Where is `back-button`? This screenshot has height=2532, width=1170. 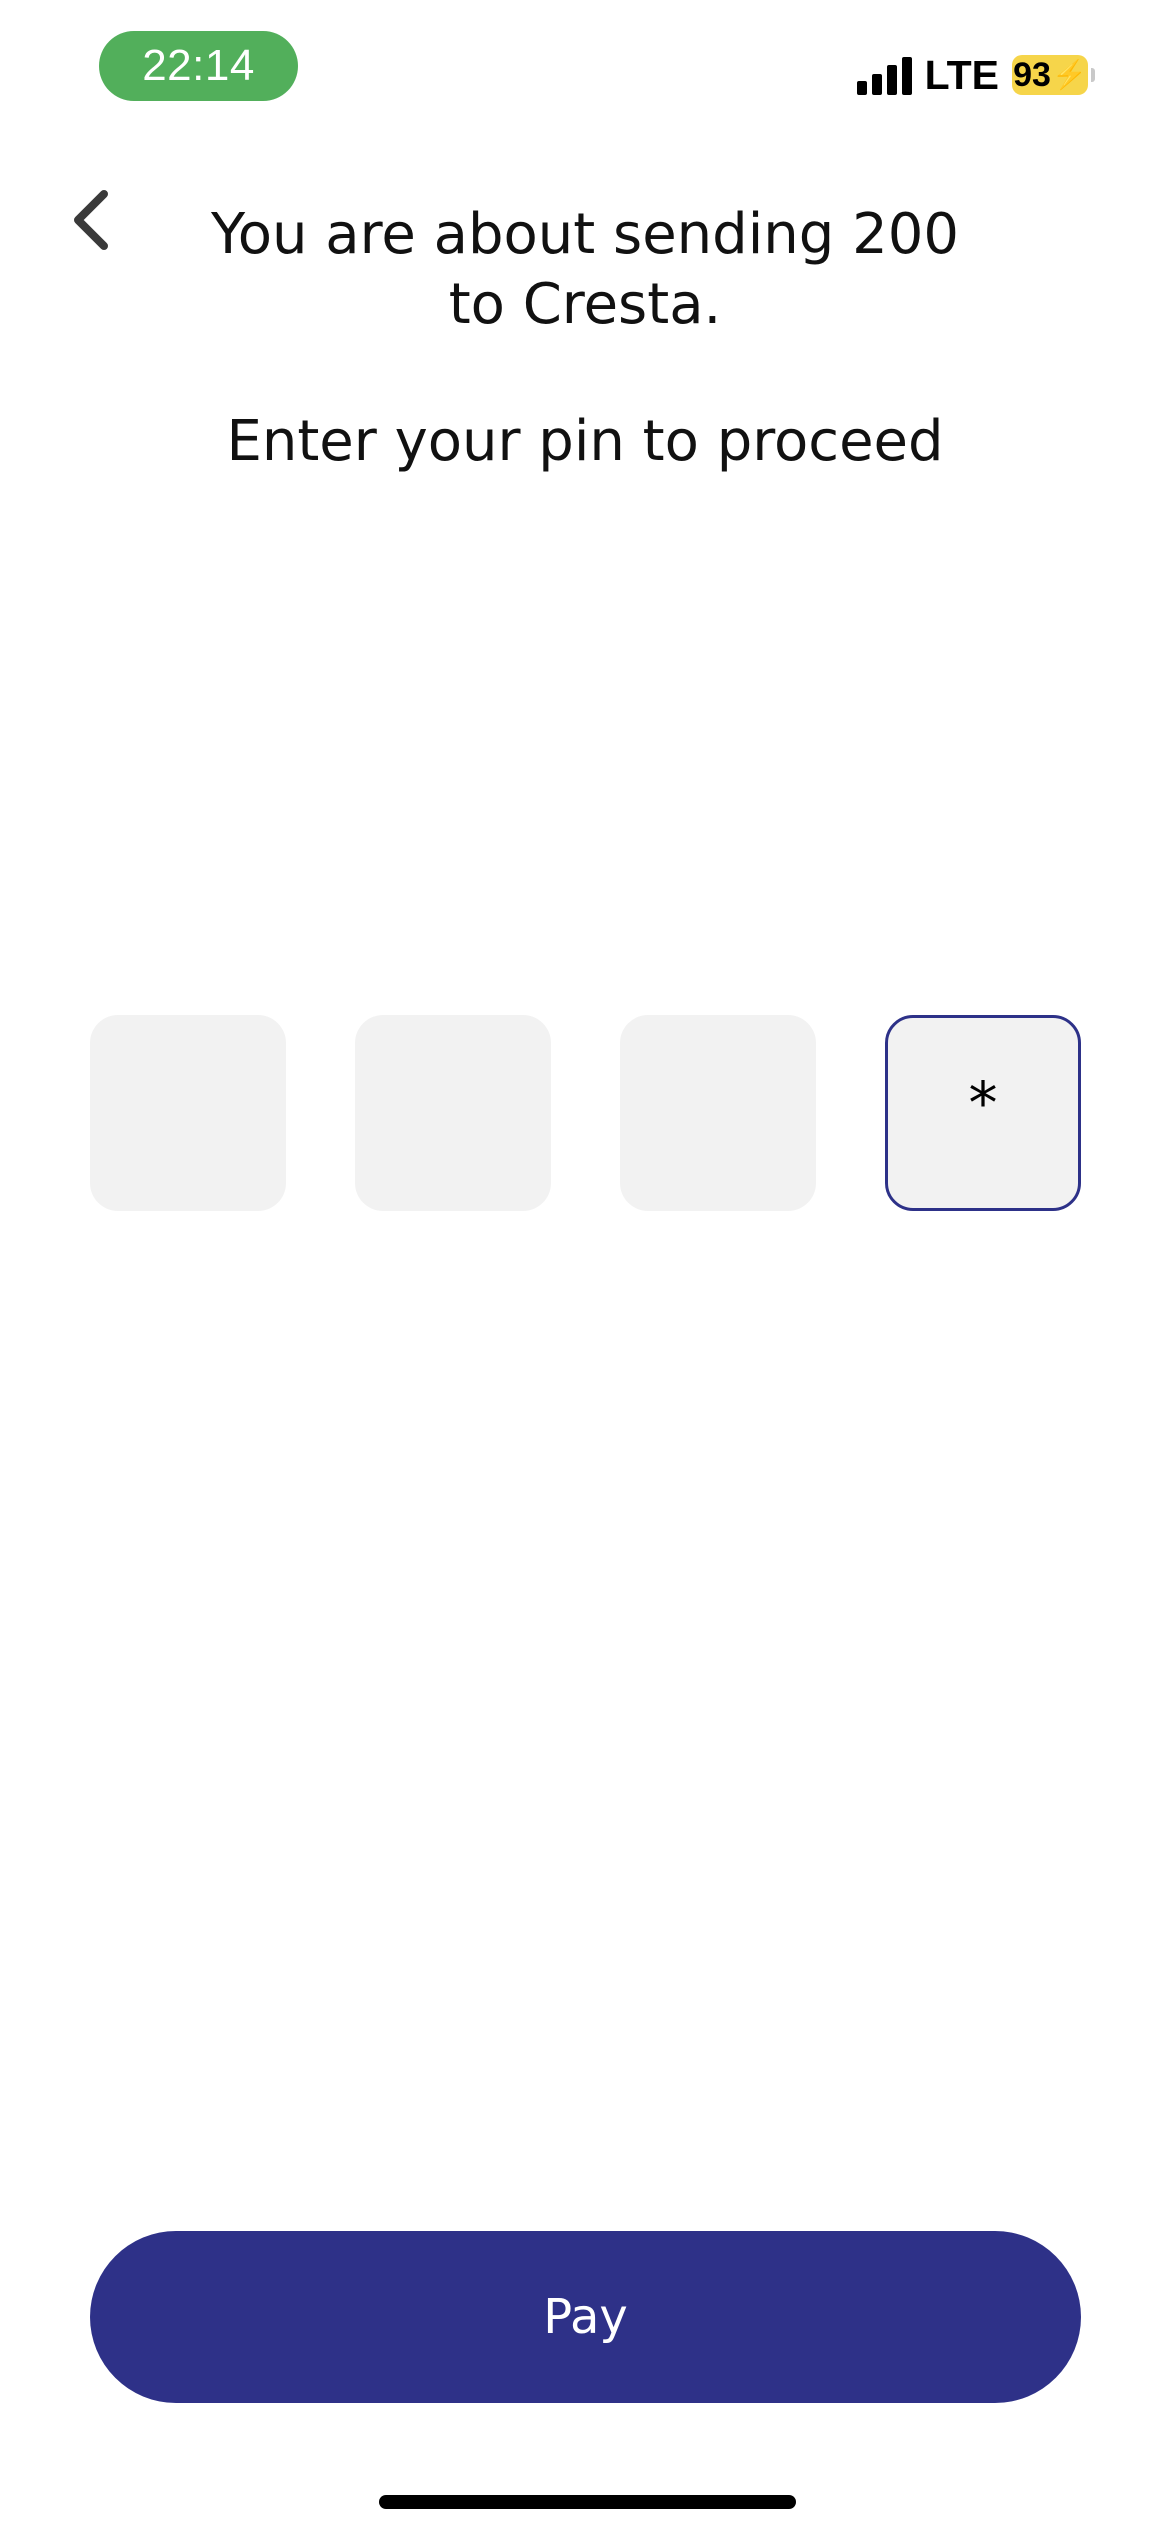
back-button is located at coordinates (90, 220).